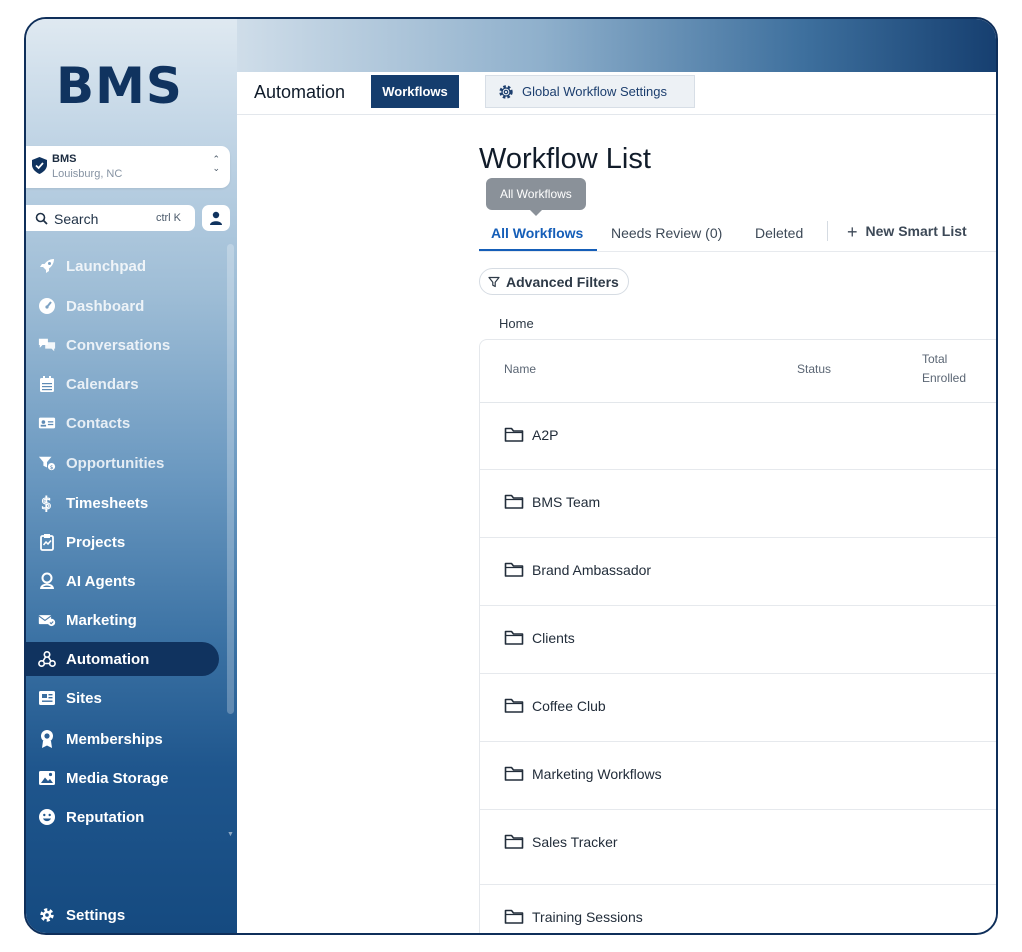 The image size is (1022, 952). I want to click on page-title: Workflow List, so click(565, 159).